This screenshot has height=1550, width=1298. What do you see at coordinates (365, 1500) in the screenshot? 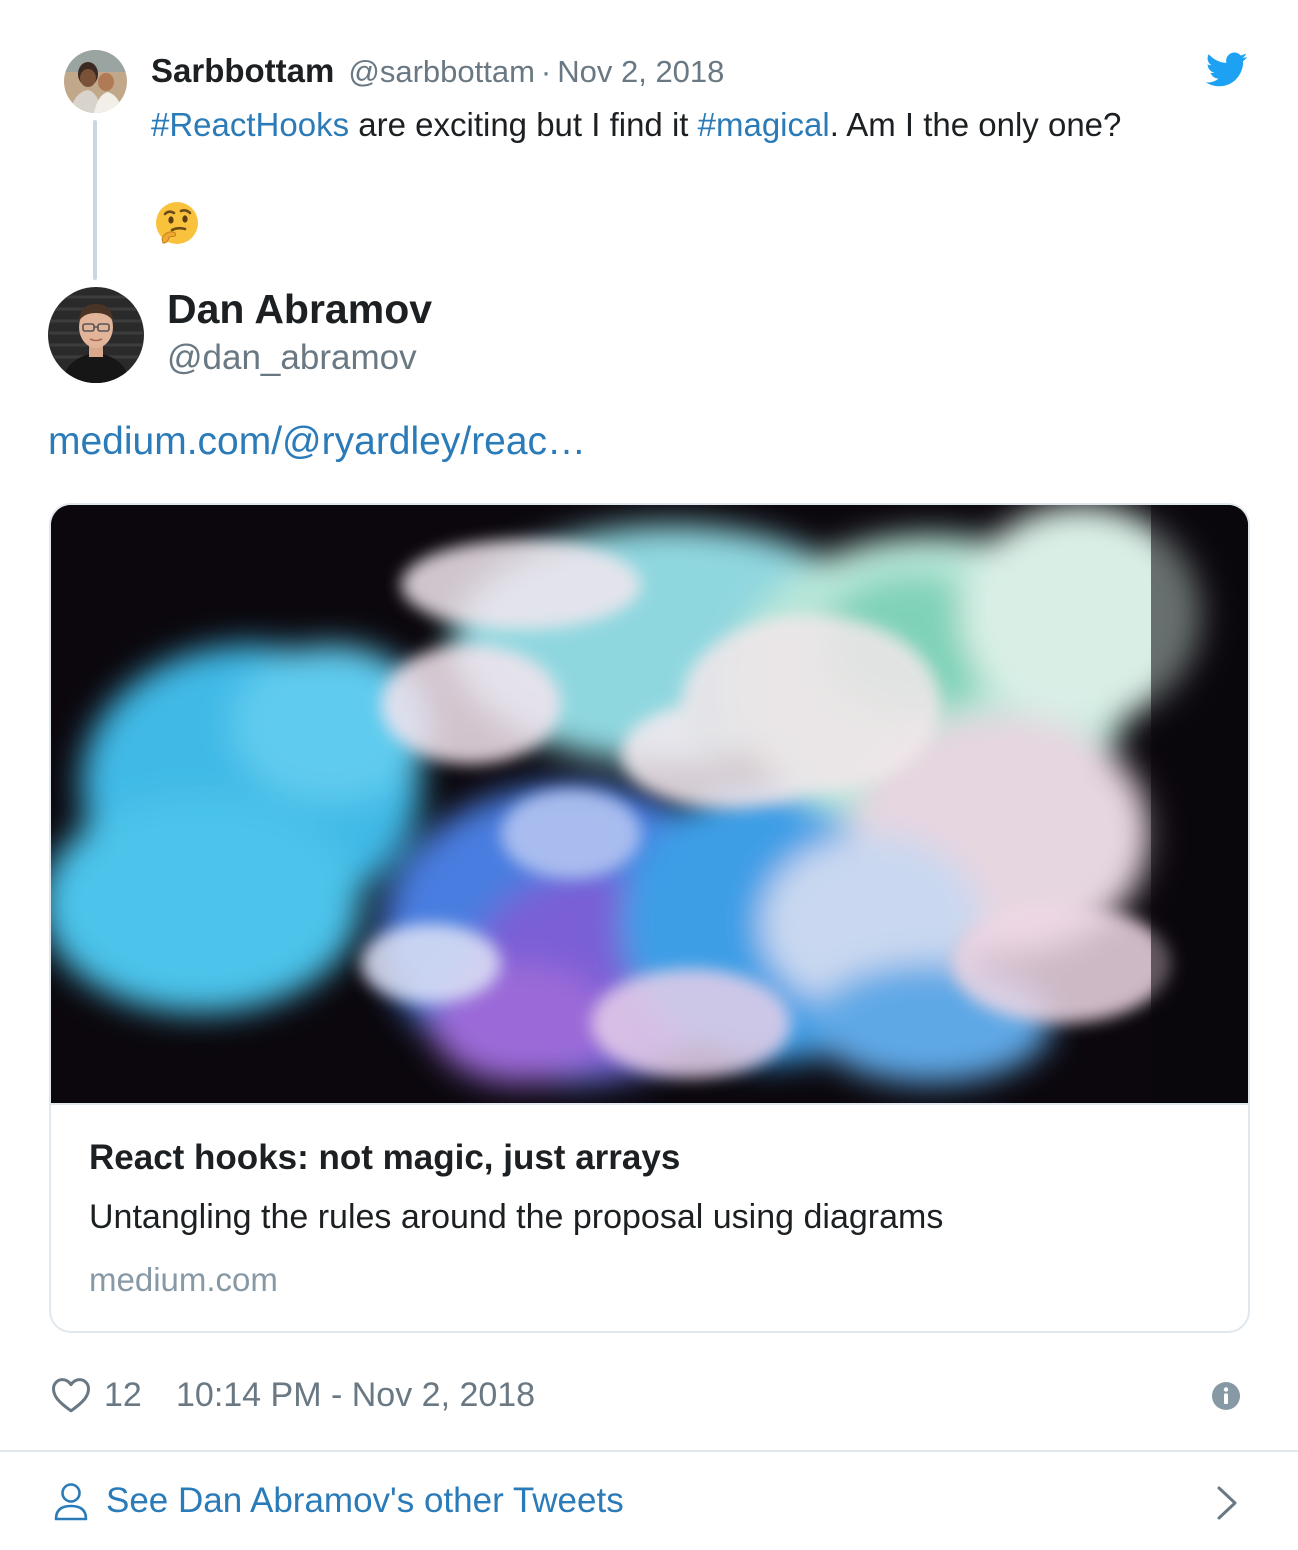
I see `see-other-tweets-label: See Dan Abramov's other Tweets` at bounding box center [365, 1500].